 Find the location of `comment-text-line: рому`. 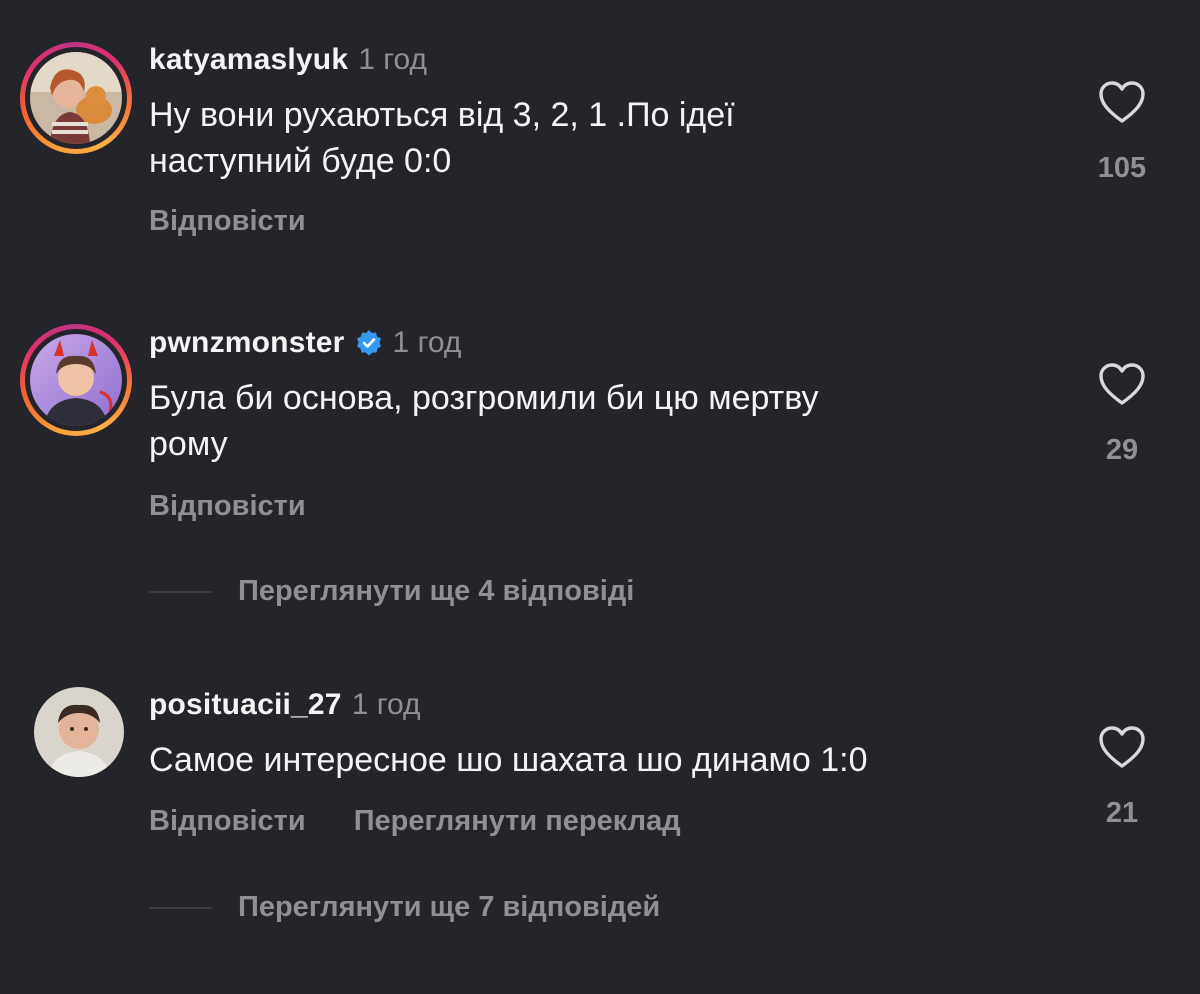

comment-text-line: рому is located at coordinates (188, 444).